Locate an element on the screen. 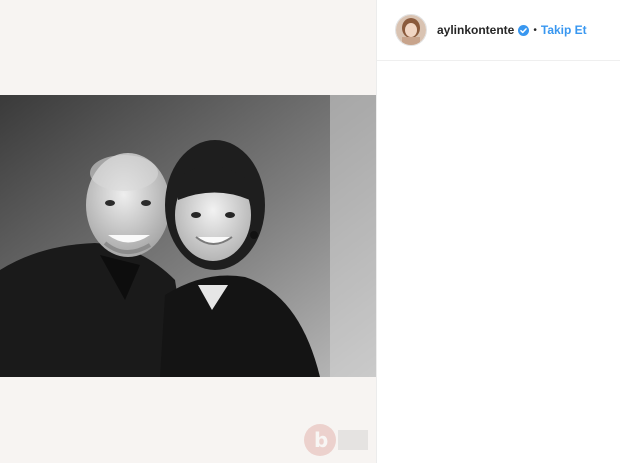 The width and height of the screenshot is (620, 463). post-header: aylinkontente • Takip Et is located at coordinates (498, 30).